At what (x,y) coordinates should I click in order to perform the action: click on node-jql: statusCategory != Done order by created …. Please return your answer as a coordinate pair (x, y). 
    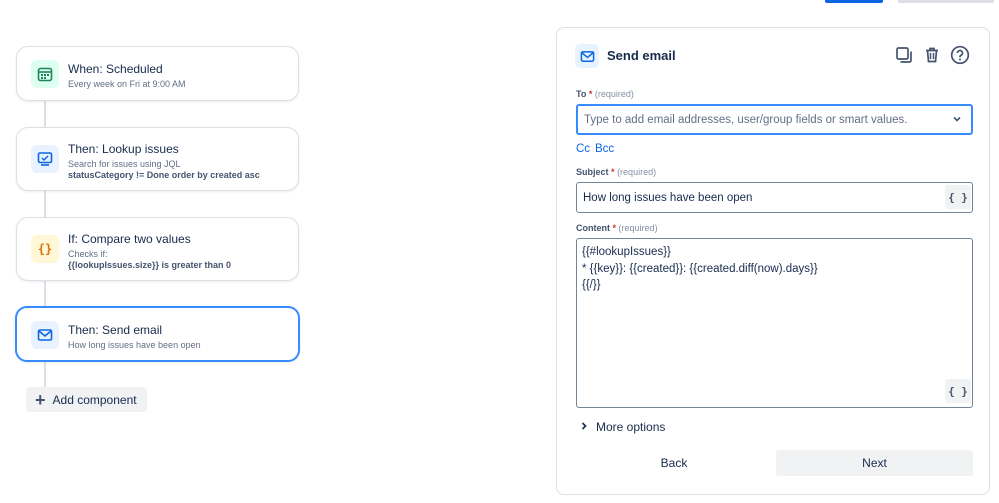
    Looking at the image, I should click on (164, 175).